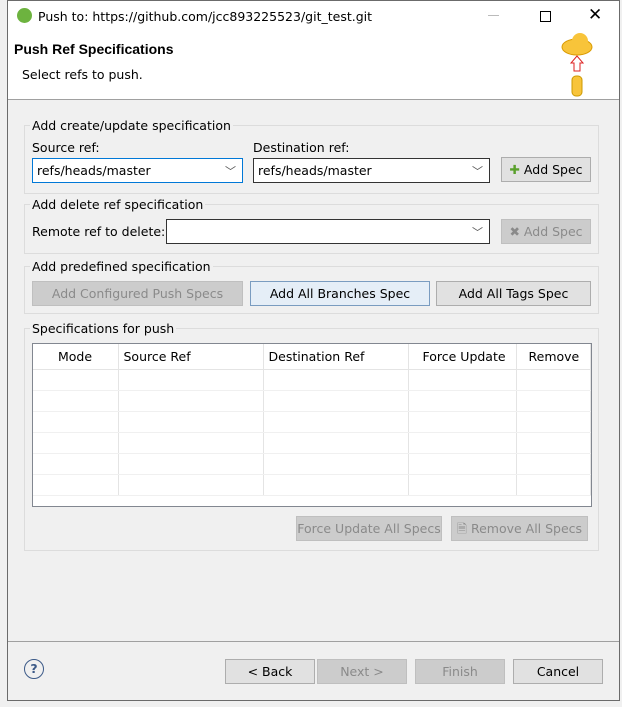 The height and width of the screenshot is (707, 622). I want to click on create-spec-legend: Add create/update specification, so click(131, 125).